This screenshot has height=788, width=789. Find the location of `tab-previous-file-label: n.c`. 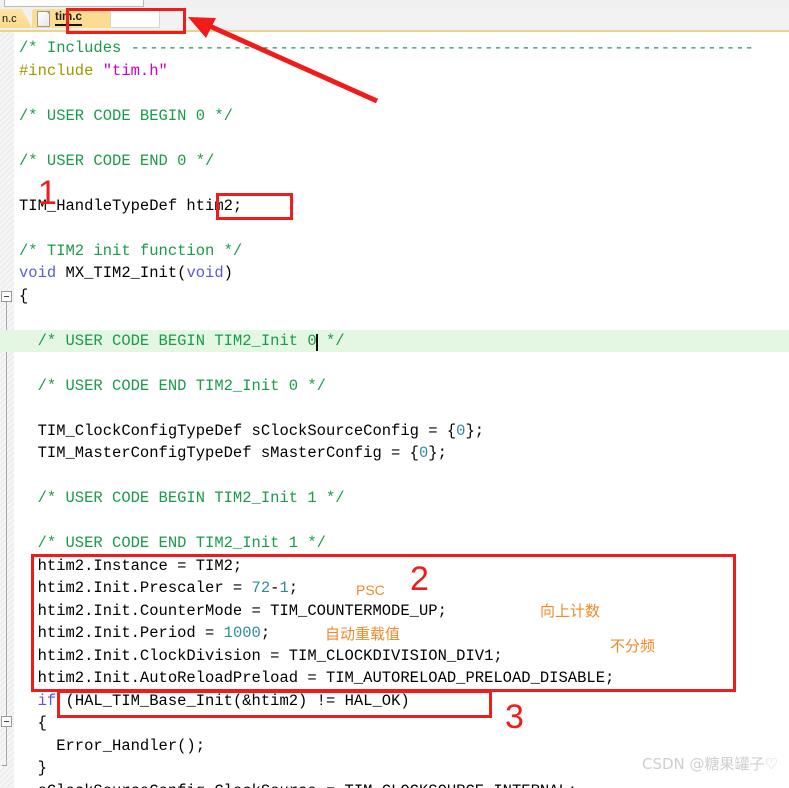

tab-previous-file-label: n.c is located at coordinates (9, 18).